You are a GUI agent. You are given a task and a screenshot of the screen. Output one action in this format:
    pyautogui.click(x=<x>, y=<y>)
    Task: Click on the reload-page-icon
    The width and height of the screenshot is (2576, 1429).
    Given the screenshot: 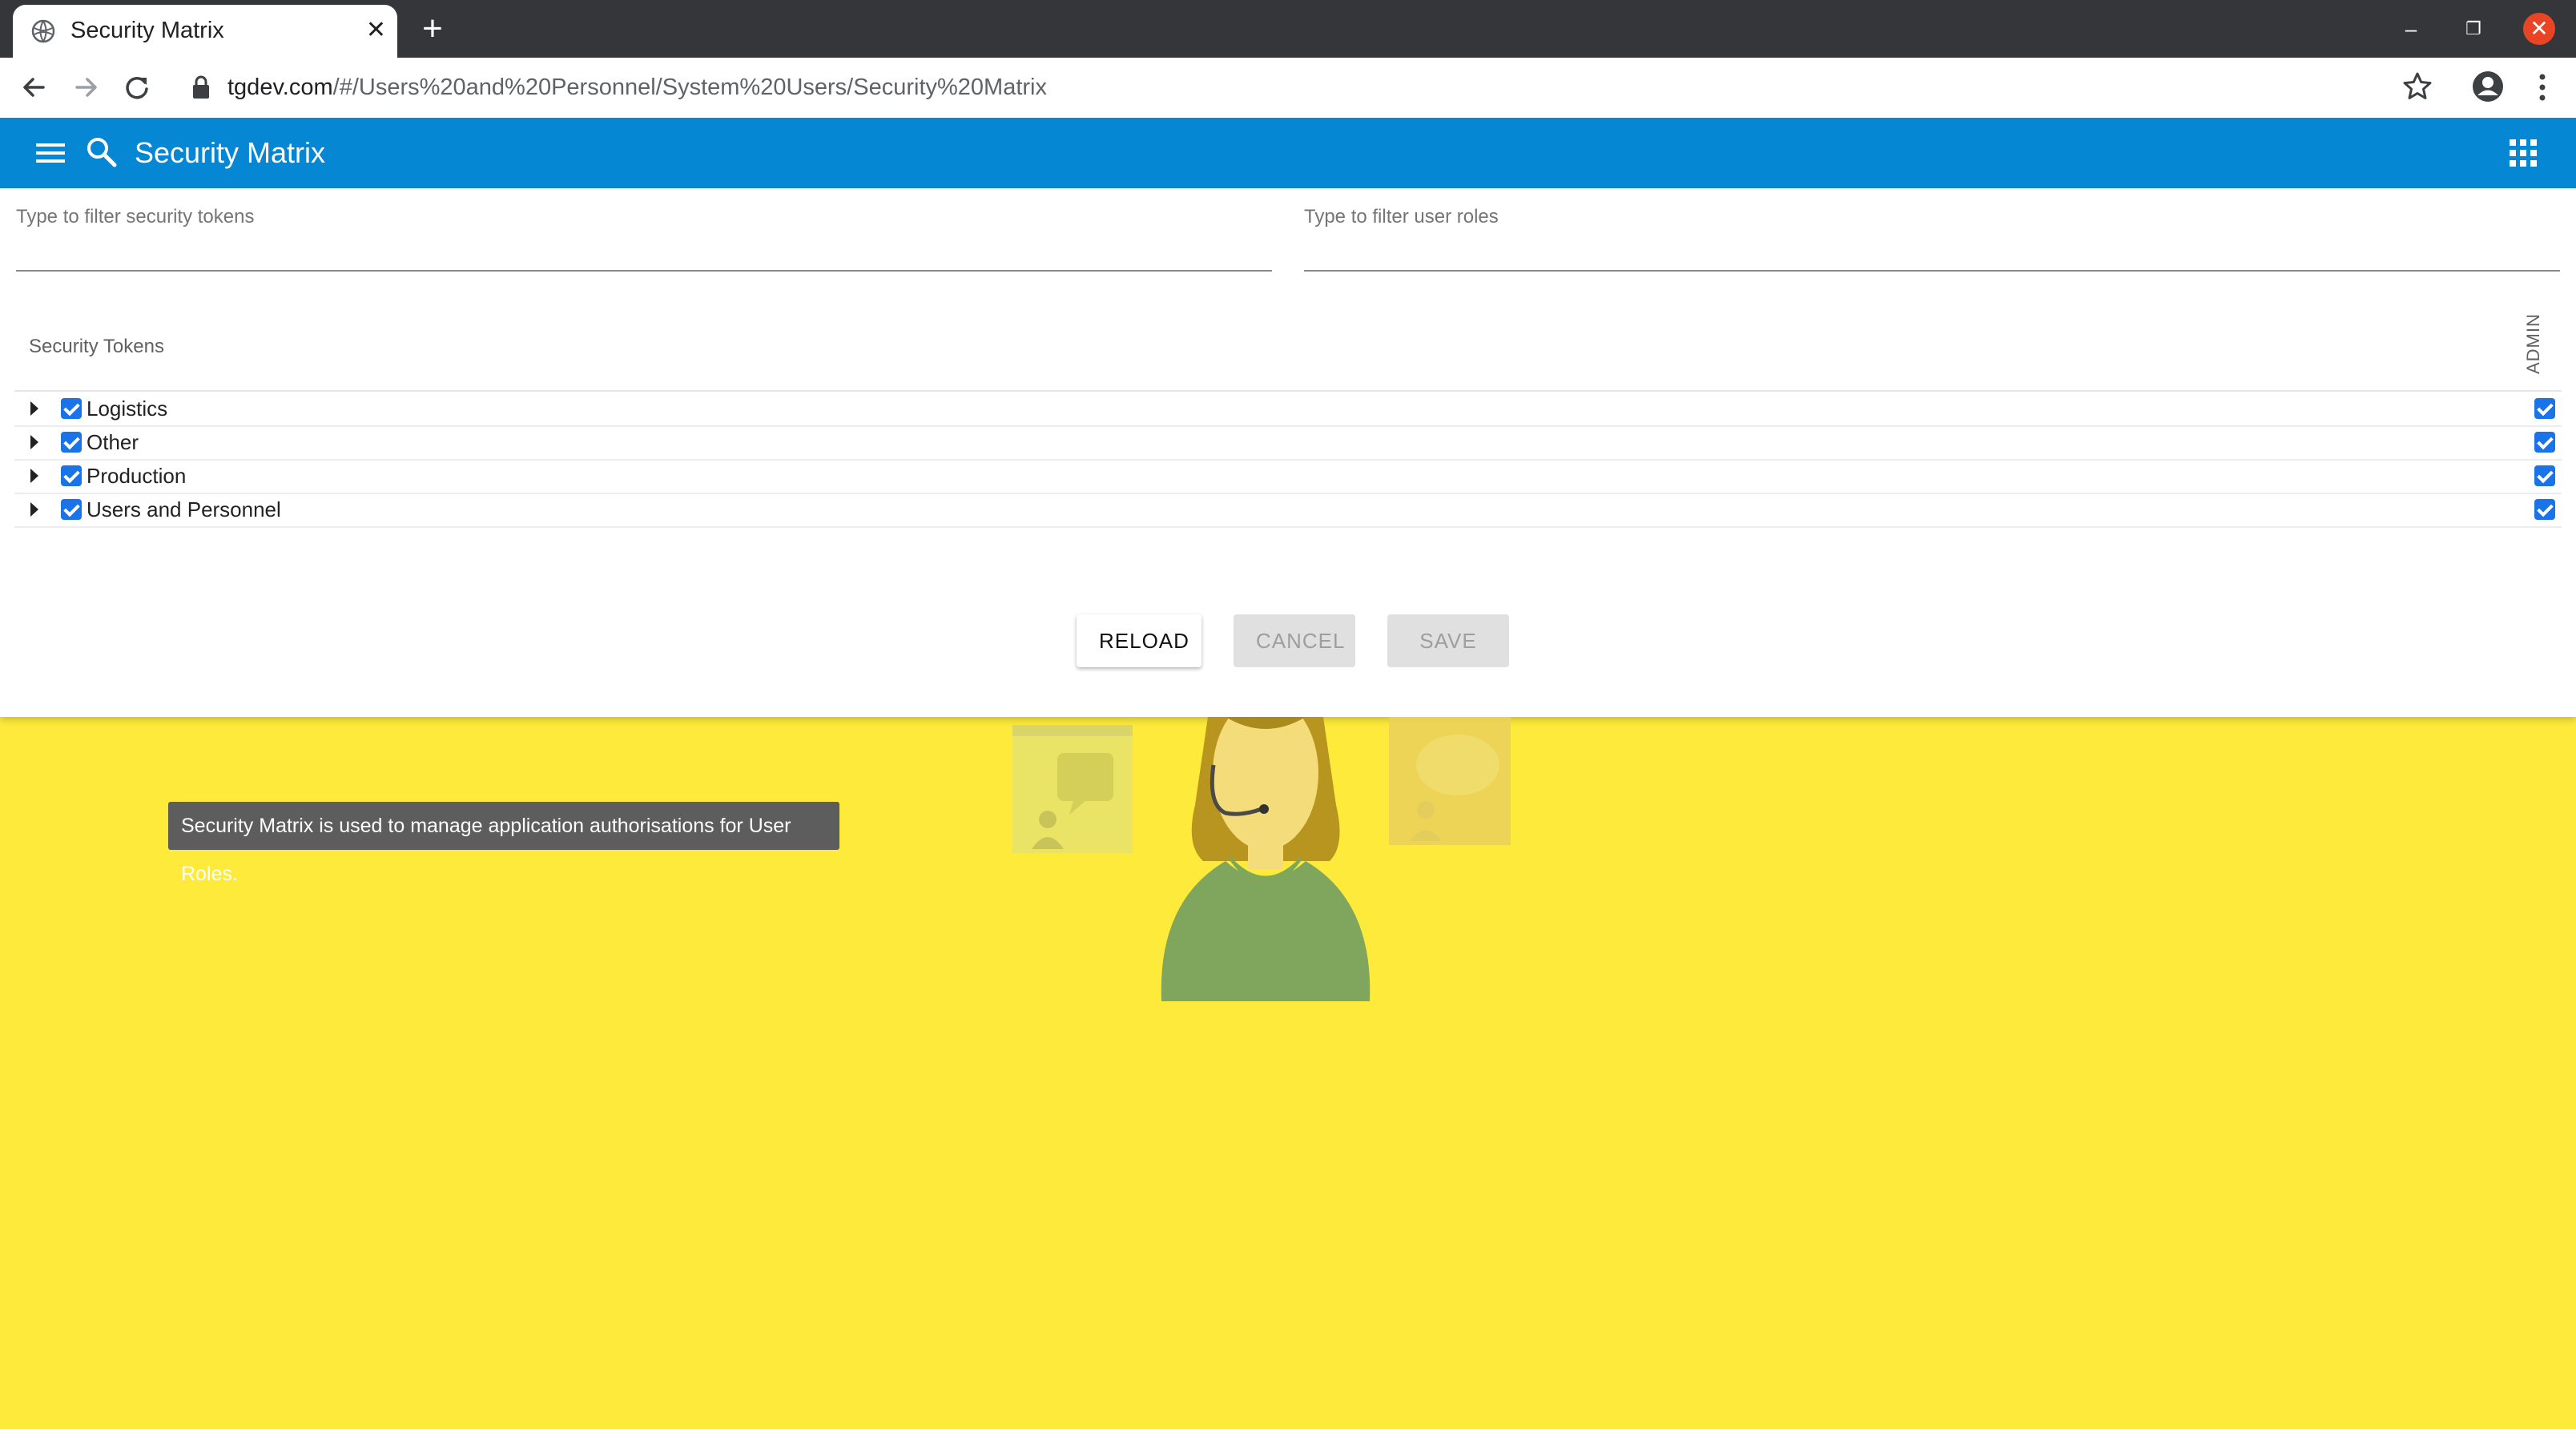 What is the action you would take?
    pyautogui.click(x=137, y=88)
    